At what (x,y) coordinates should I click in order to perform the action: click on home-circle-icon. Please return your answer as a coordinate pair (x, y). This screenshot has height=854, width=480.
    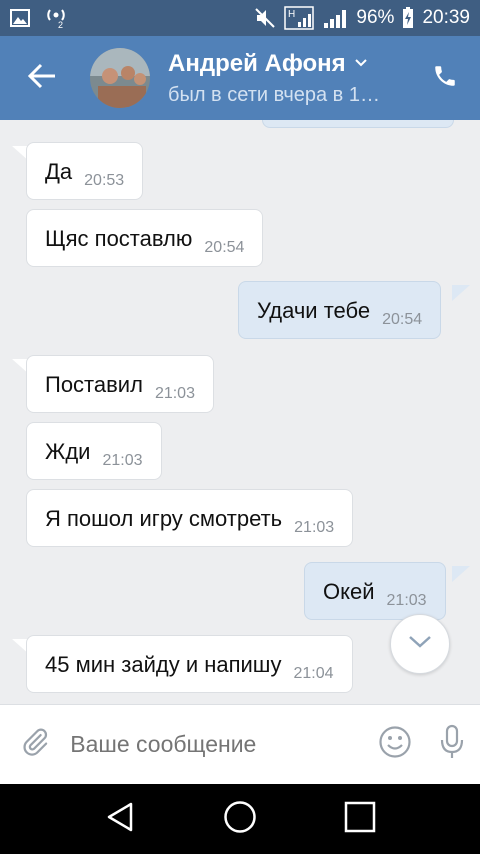
    Looking at the image, I should click on (240, 819).